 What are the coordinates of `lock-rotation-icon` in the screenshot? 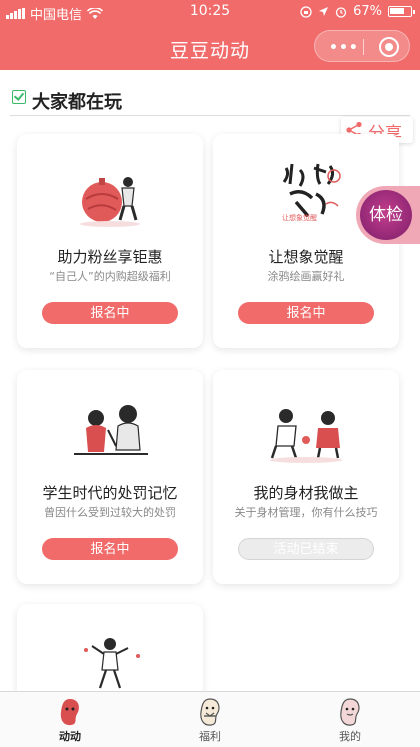 It's located at (306, 11).